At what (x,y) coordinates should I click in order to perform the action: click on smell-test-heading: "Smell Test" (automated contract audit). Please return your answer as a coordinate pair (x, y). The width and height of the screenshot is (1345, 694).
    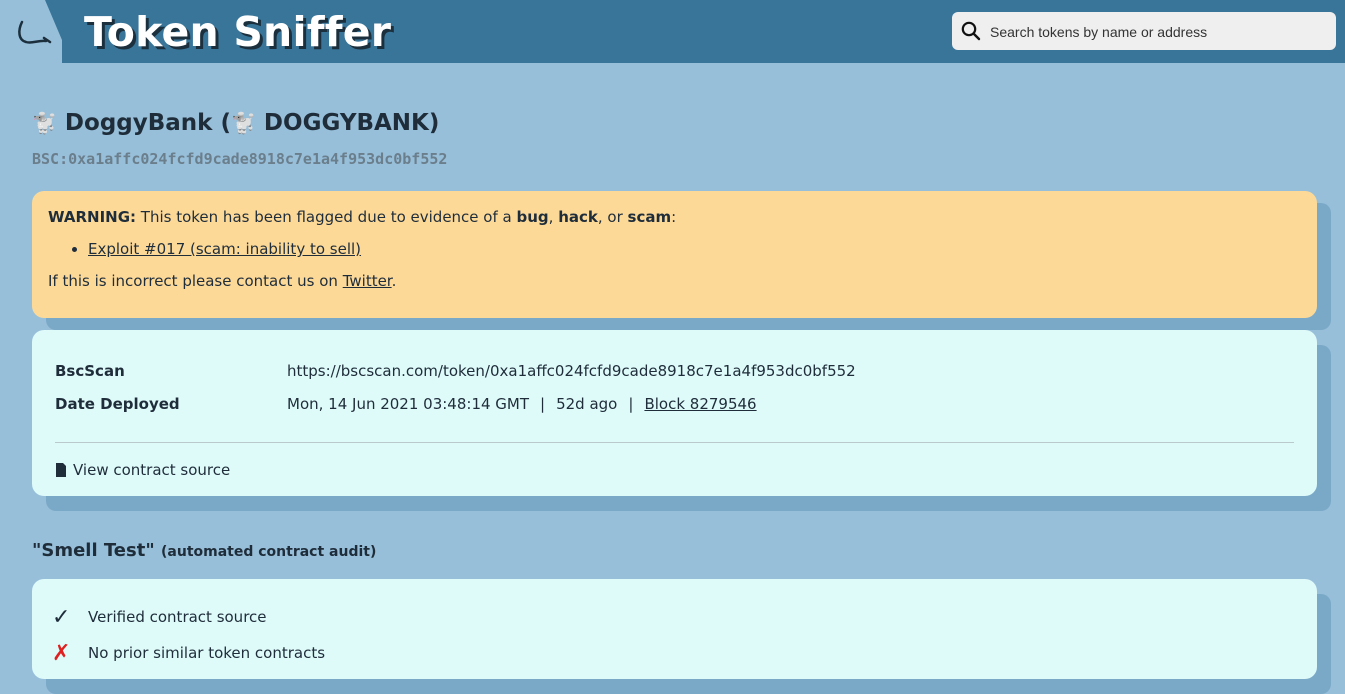
    Looking at the image, I should click on (204, 550).